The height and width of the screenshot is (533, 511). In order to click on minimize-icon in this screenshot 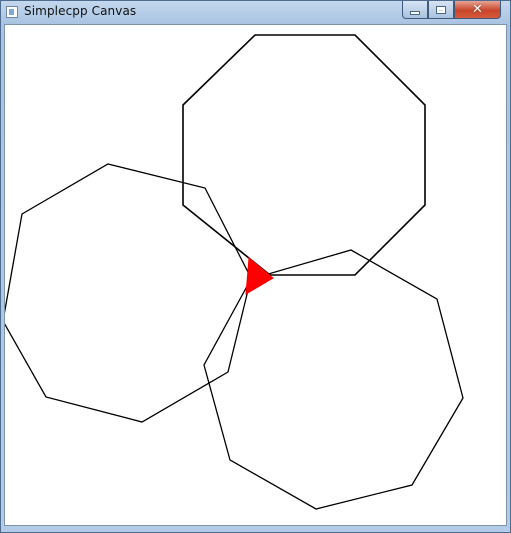, I will do `click(415, 12)`.